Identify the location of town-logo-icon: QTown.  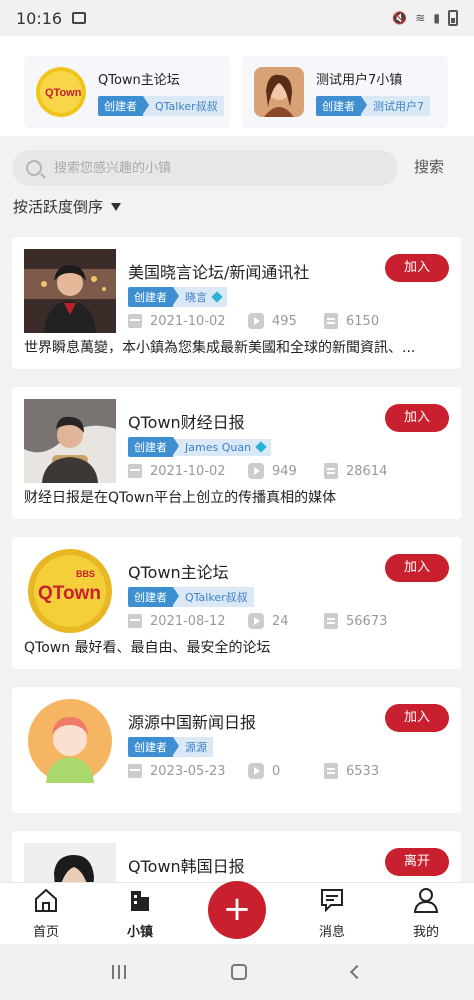
(61, 92).